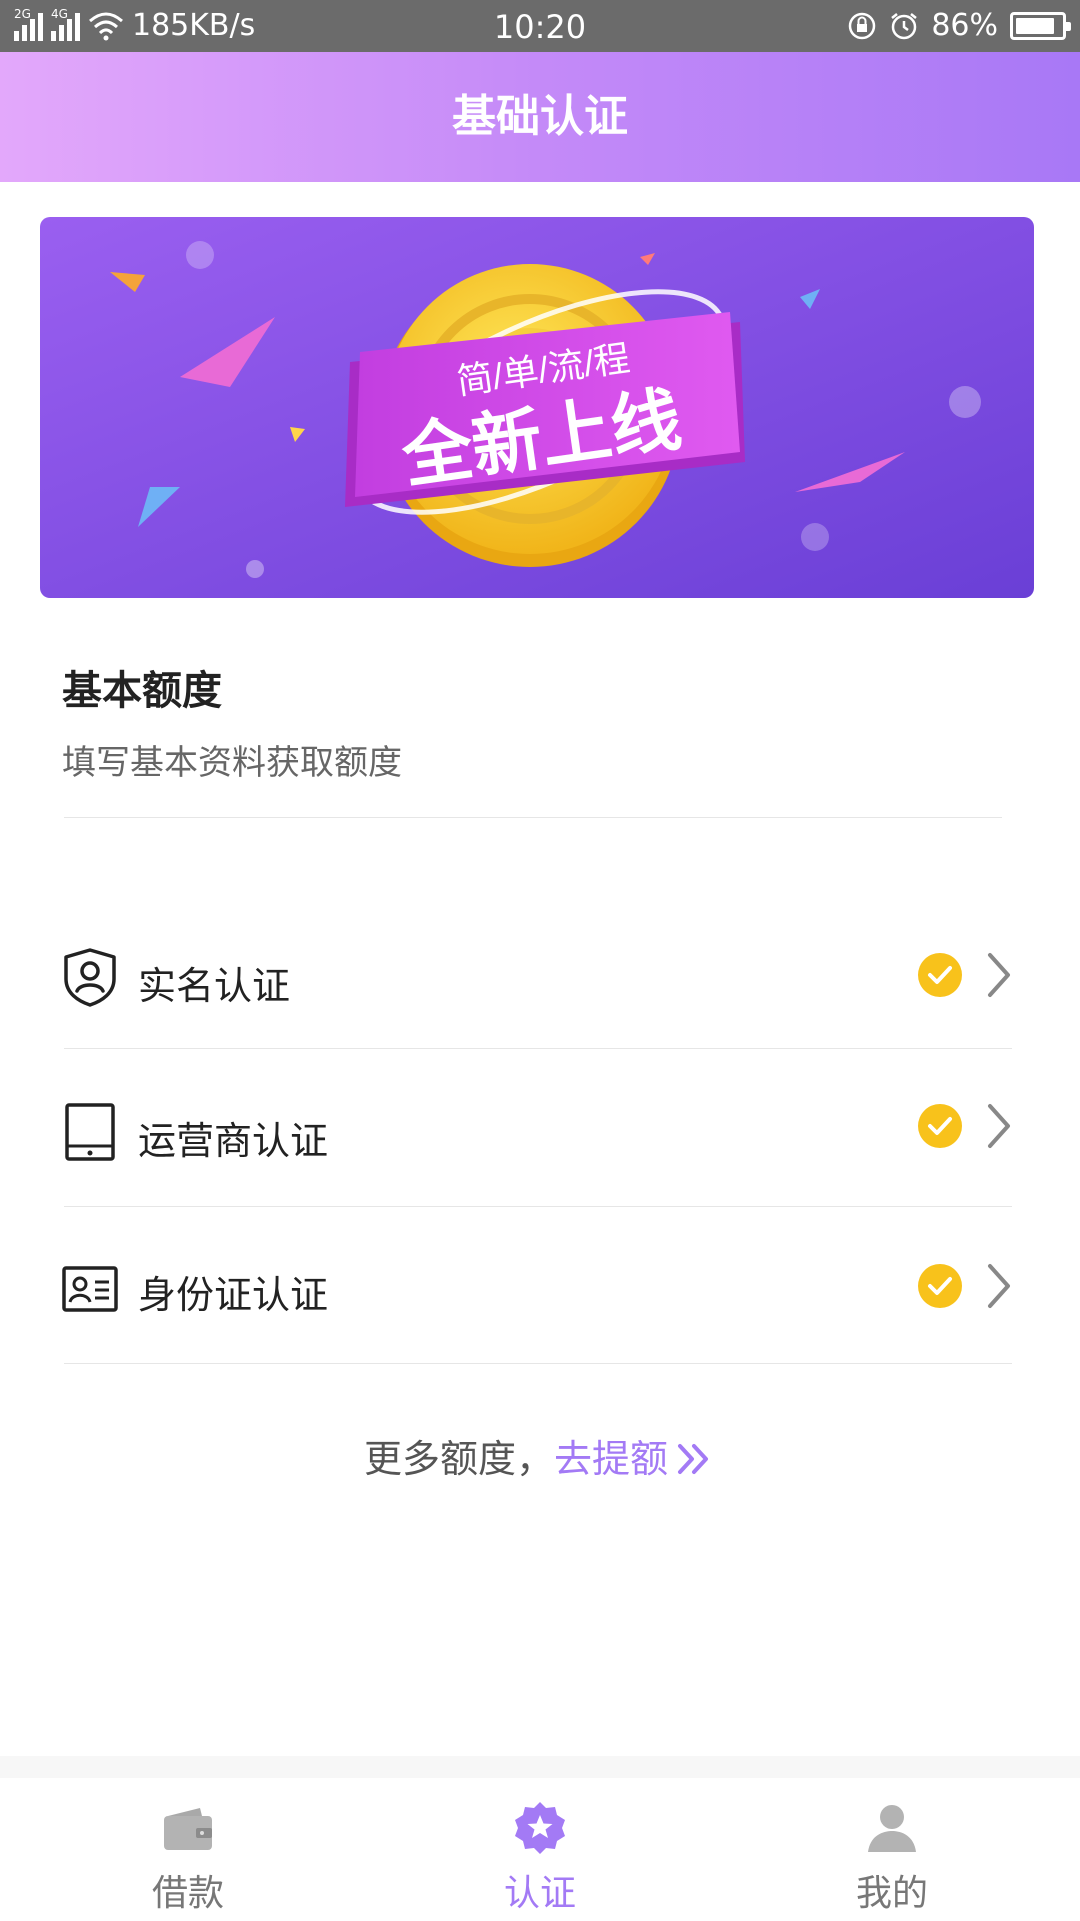  Describe the element at coordinates (538, 1285) in the screenshot. I see `auth-row-idcard: 身份证认证` at that location.